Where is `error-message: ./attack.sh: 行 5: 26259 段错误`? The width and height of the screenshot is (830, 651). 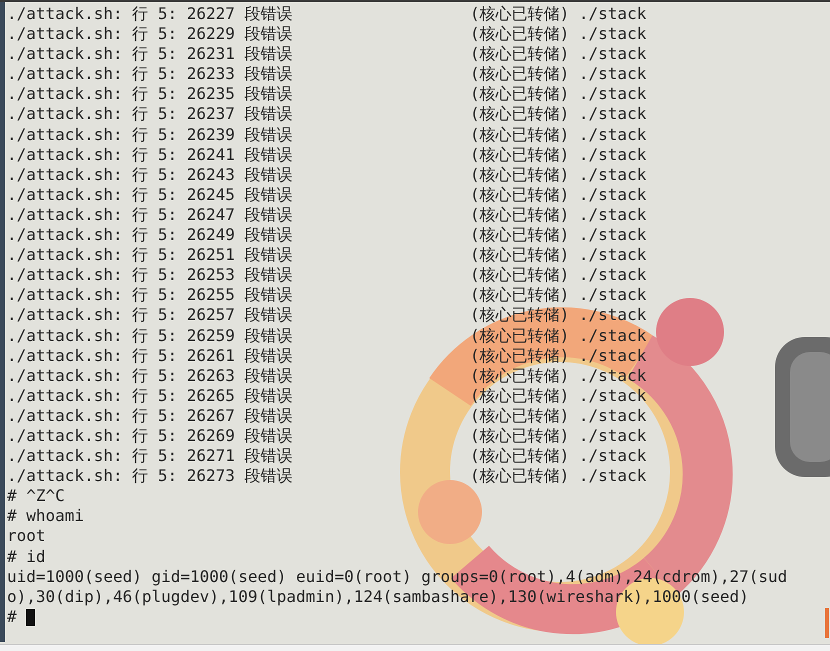
error-message: ./attack.sh: 行 5: 26259 段错误 is located at coordinates (150, 336).